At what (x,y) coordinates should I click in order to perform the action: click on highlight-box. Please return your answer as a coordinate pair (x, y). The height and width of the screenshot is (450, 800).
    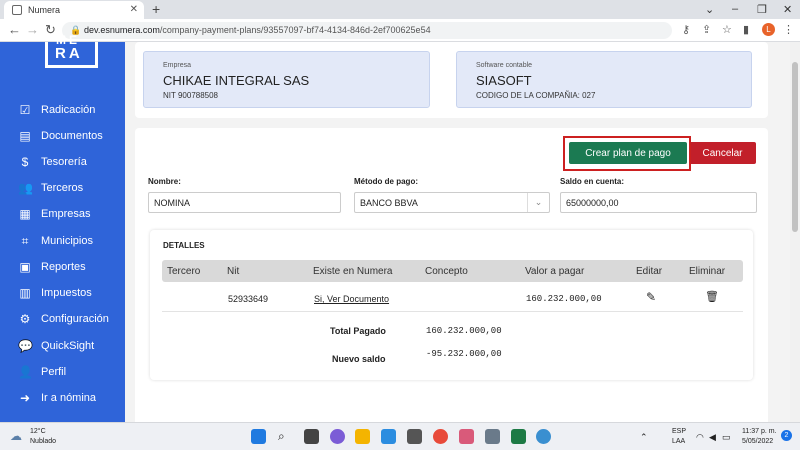
    Looking at the image, I should click on (627, 153).